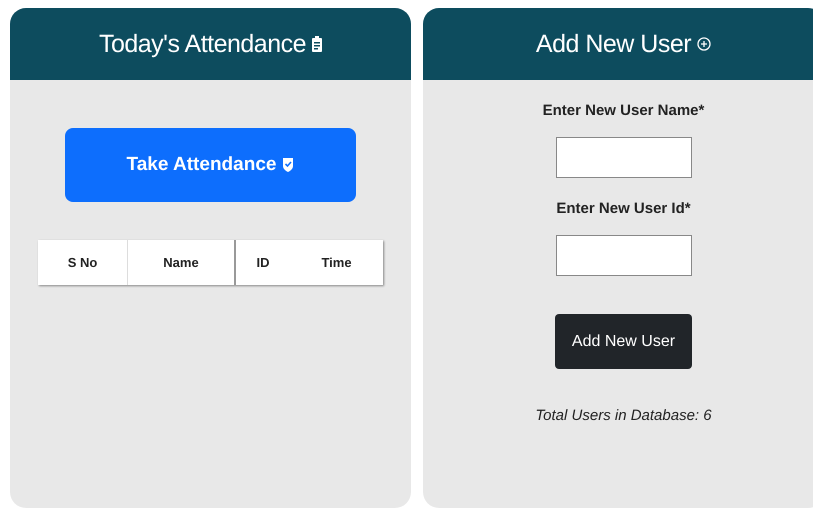 Image resolution: width=813 pixels, height=509 pixels. I want to click on add-user-button: Add New User, so click(623, 341).